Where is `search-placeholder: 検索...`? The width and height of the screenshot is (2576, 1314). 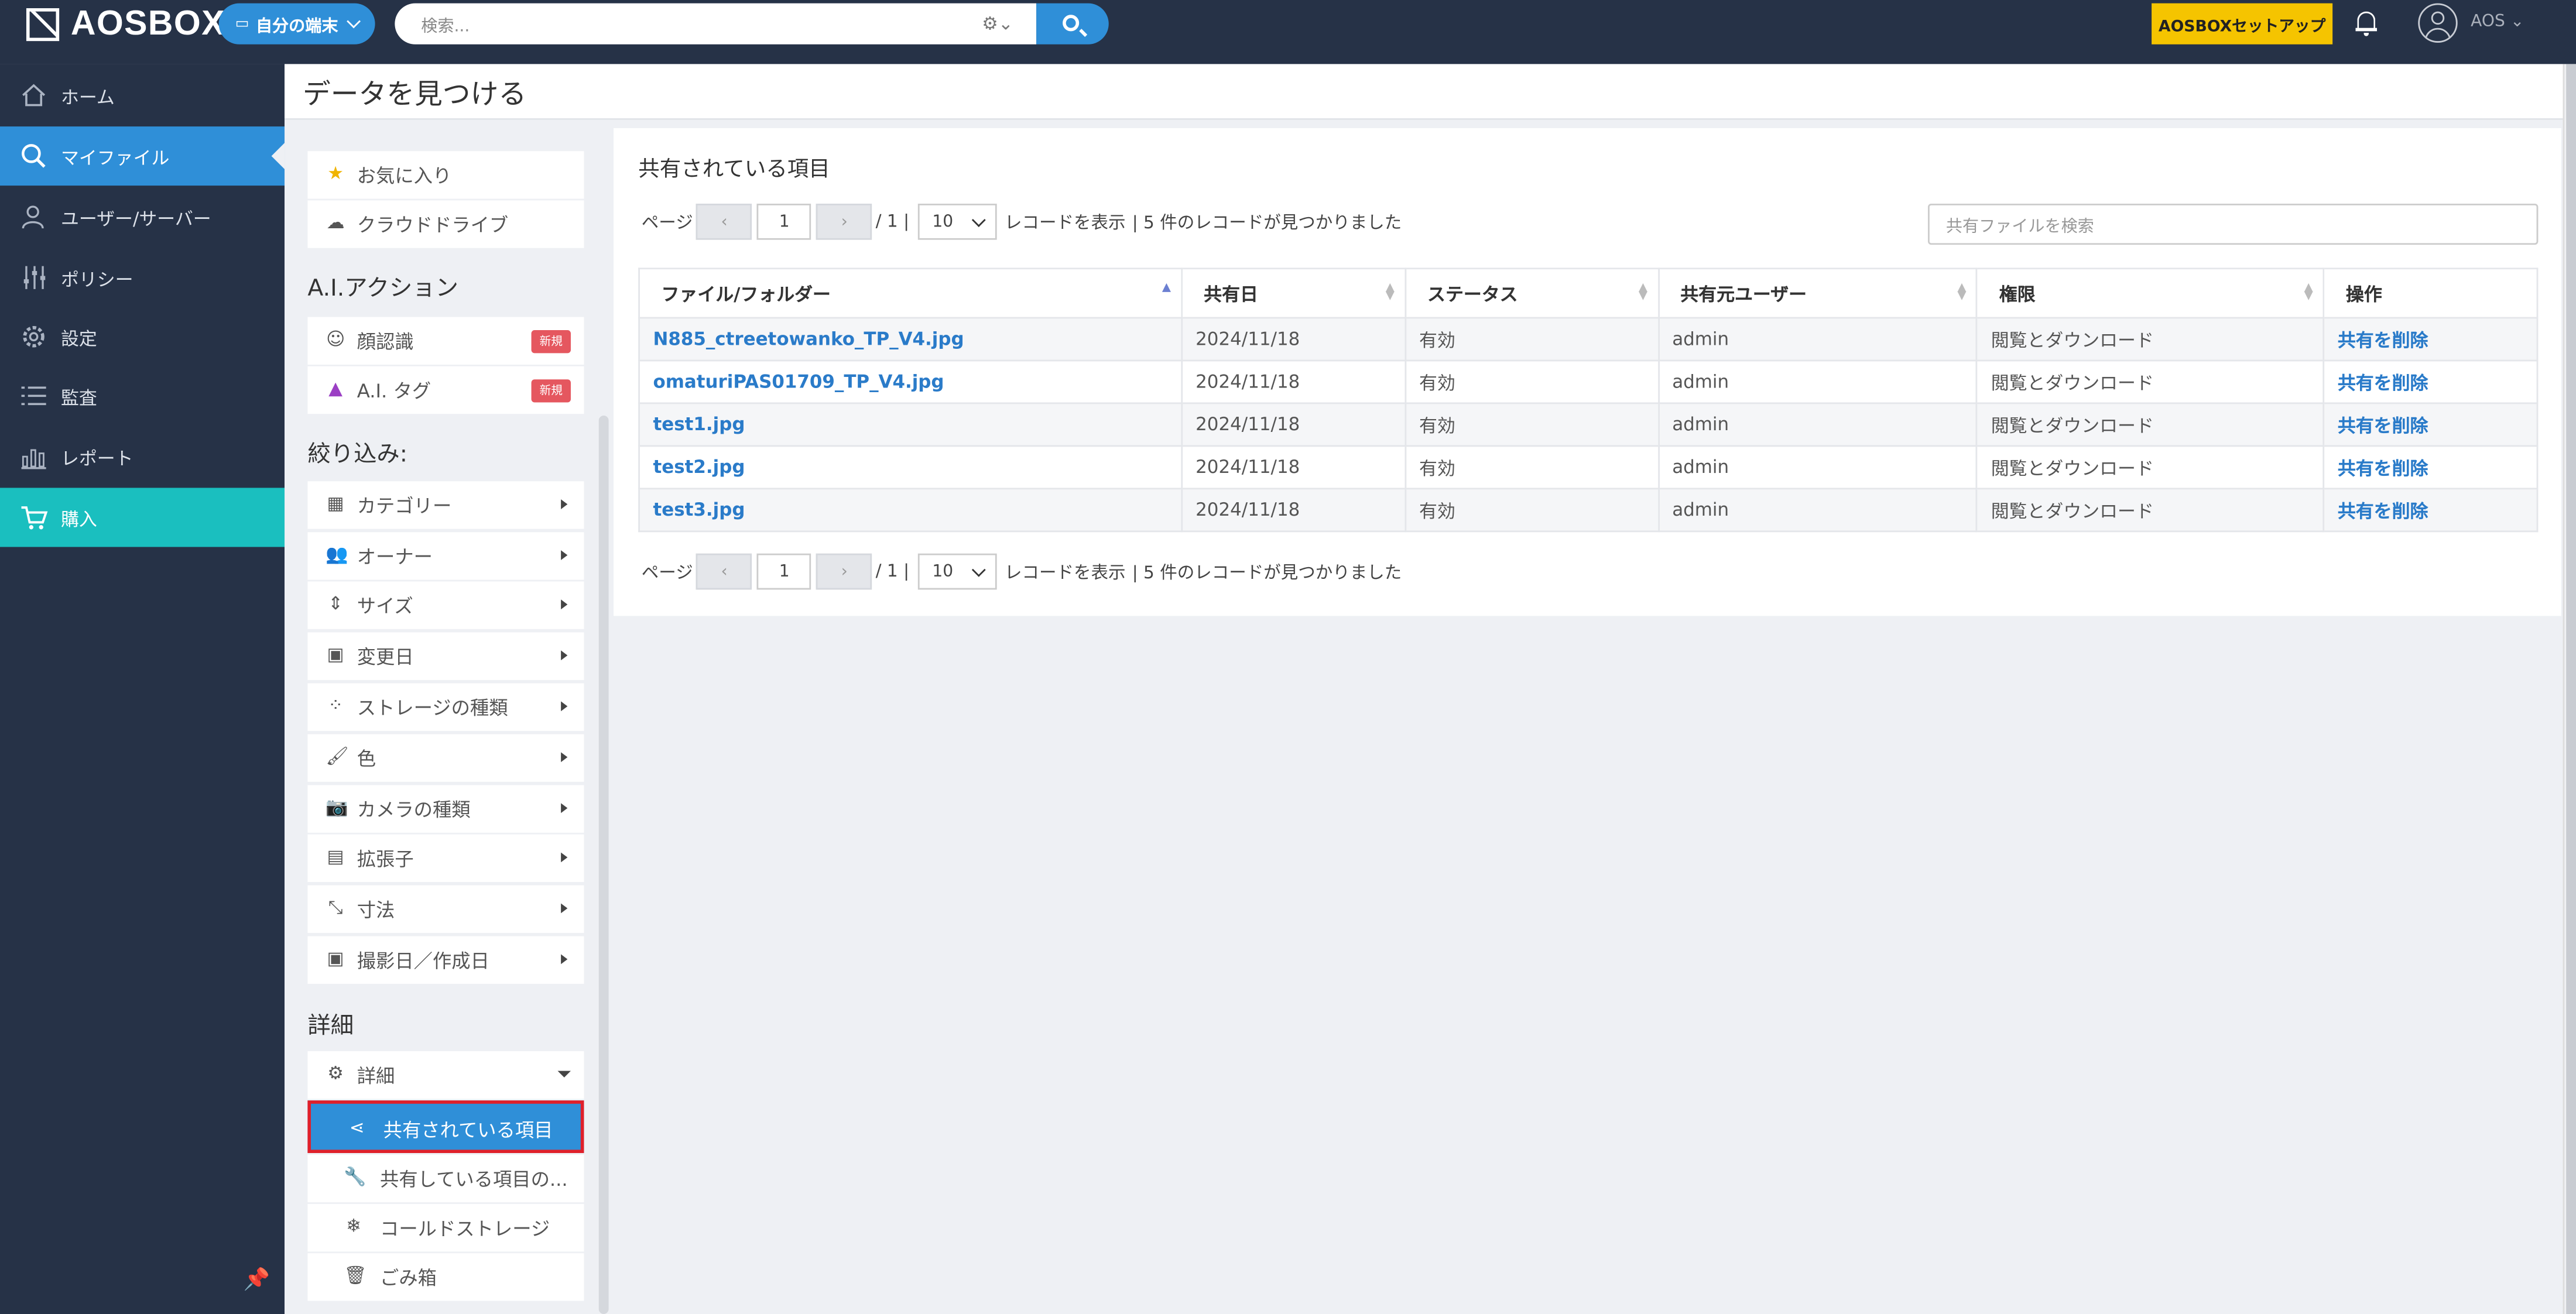
search-placeholder: 検索... is located at coordinates (445, 27).